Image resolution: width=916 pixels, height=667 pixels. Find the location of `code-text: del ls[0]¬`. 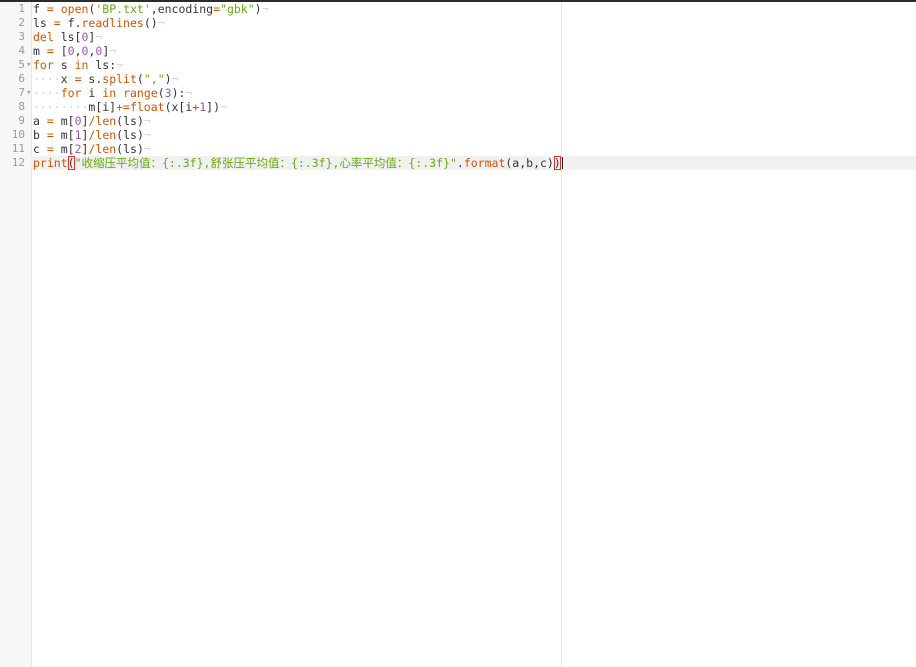

code-text: del ls[0]¬ is located at coordinates (67, 37).